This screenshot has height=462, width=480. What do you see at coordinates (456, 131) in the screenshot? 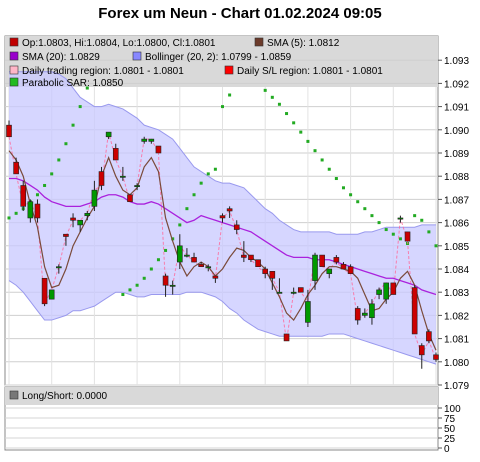
I see `y-tick-label: 1.090` at bounding box center [456, 131].